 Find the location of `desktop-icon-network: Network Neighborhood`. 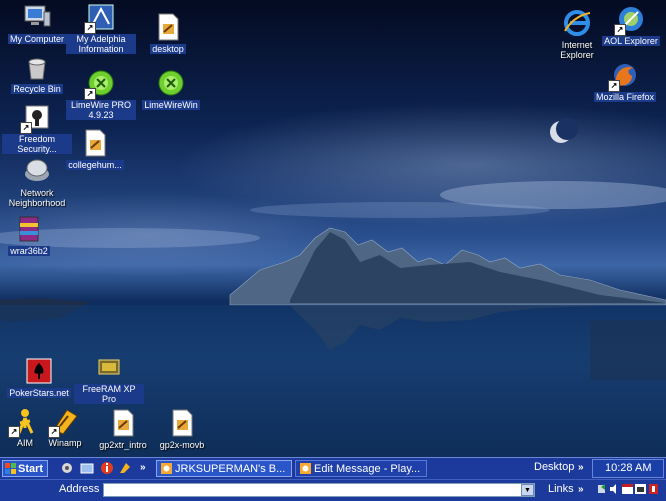

desktop-icon-network: Network Neighborhood is located at coordinates (37, 182).